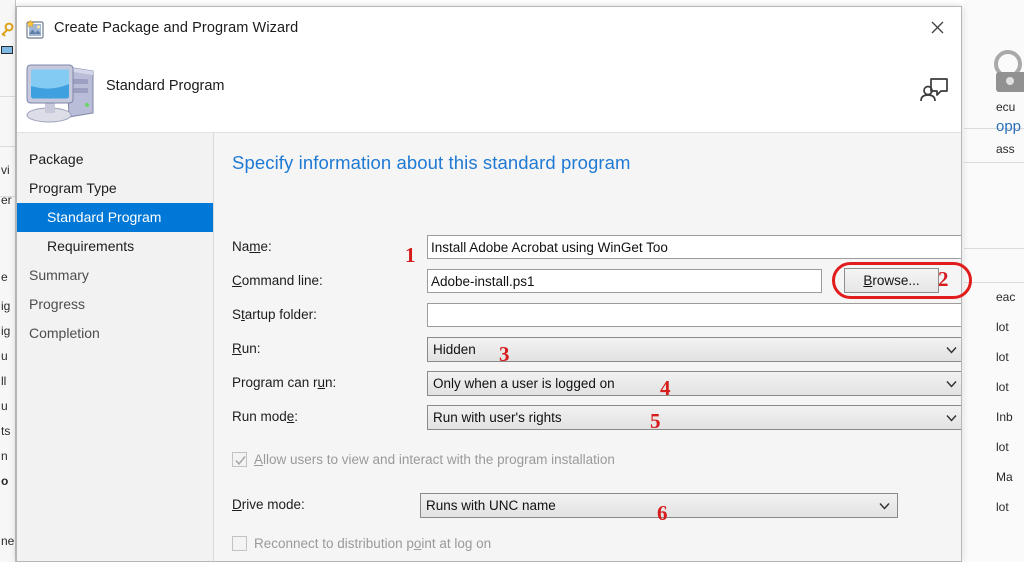 The height and width of the screenshot is (562, 1024). Describe the element at coordinates (1006, 107) in the screenshot. I see `bg-text-fragment: ecu` at that location.